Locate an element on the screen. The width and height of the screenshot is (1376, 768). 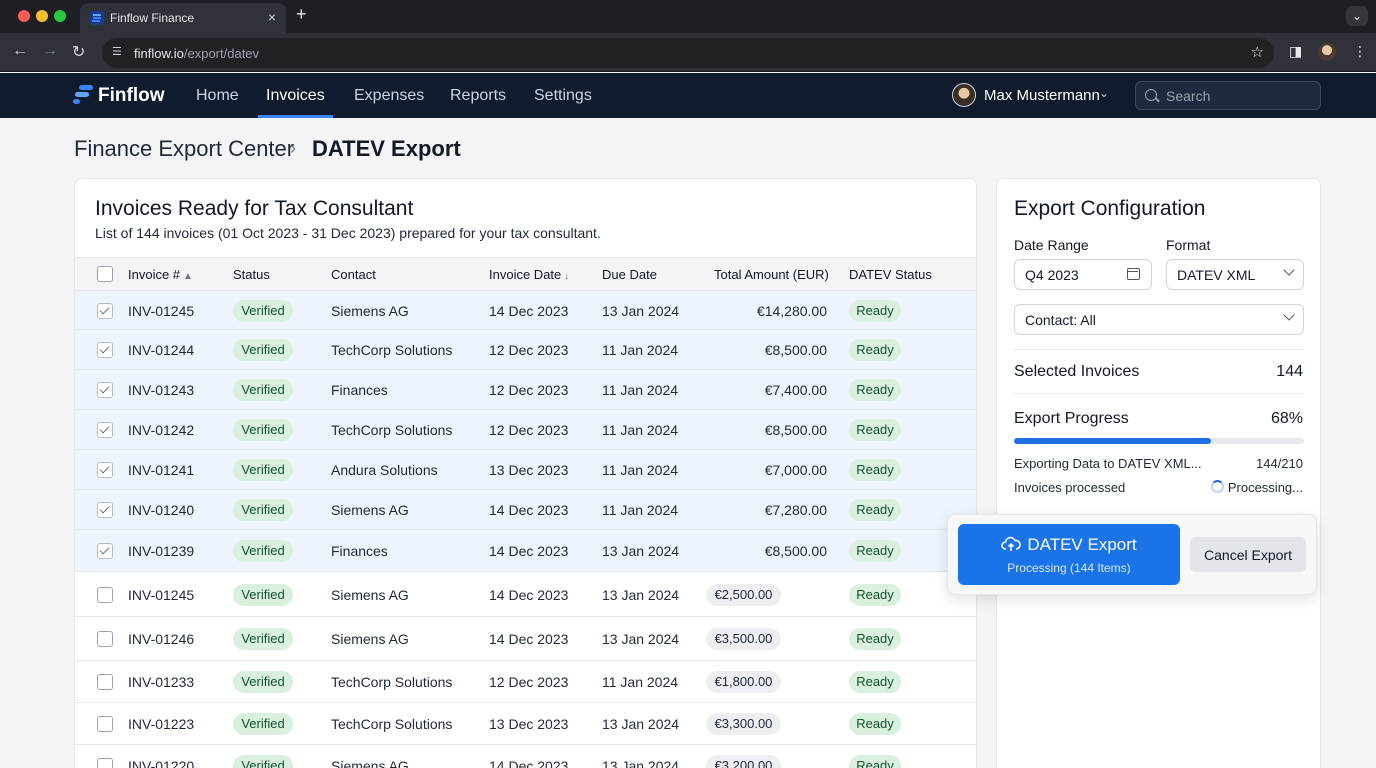
date-range-picker: Q4 2023 is located at coordinates (1083, 274).